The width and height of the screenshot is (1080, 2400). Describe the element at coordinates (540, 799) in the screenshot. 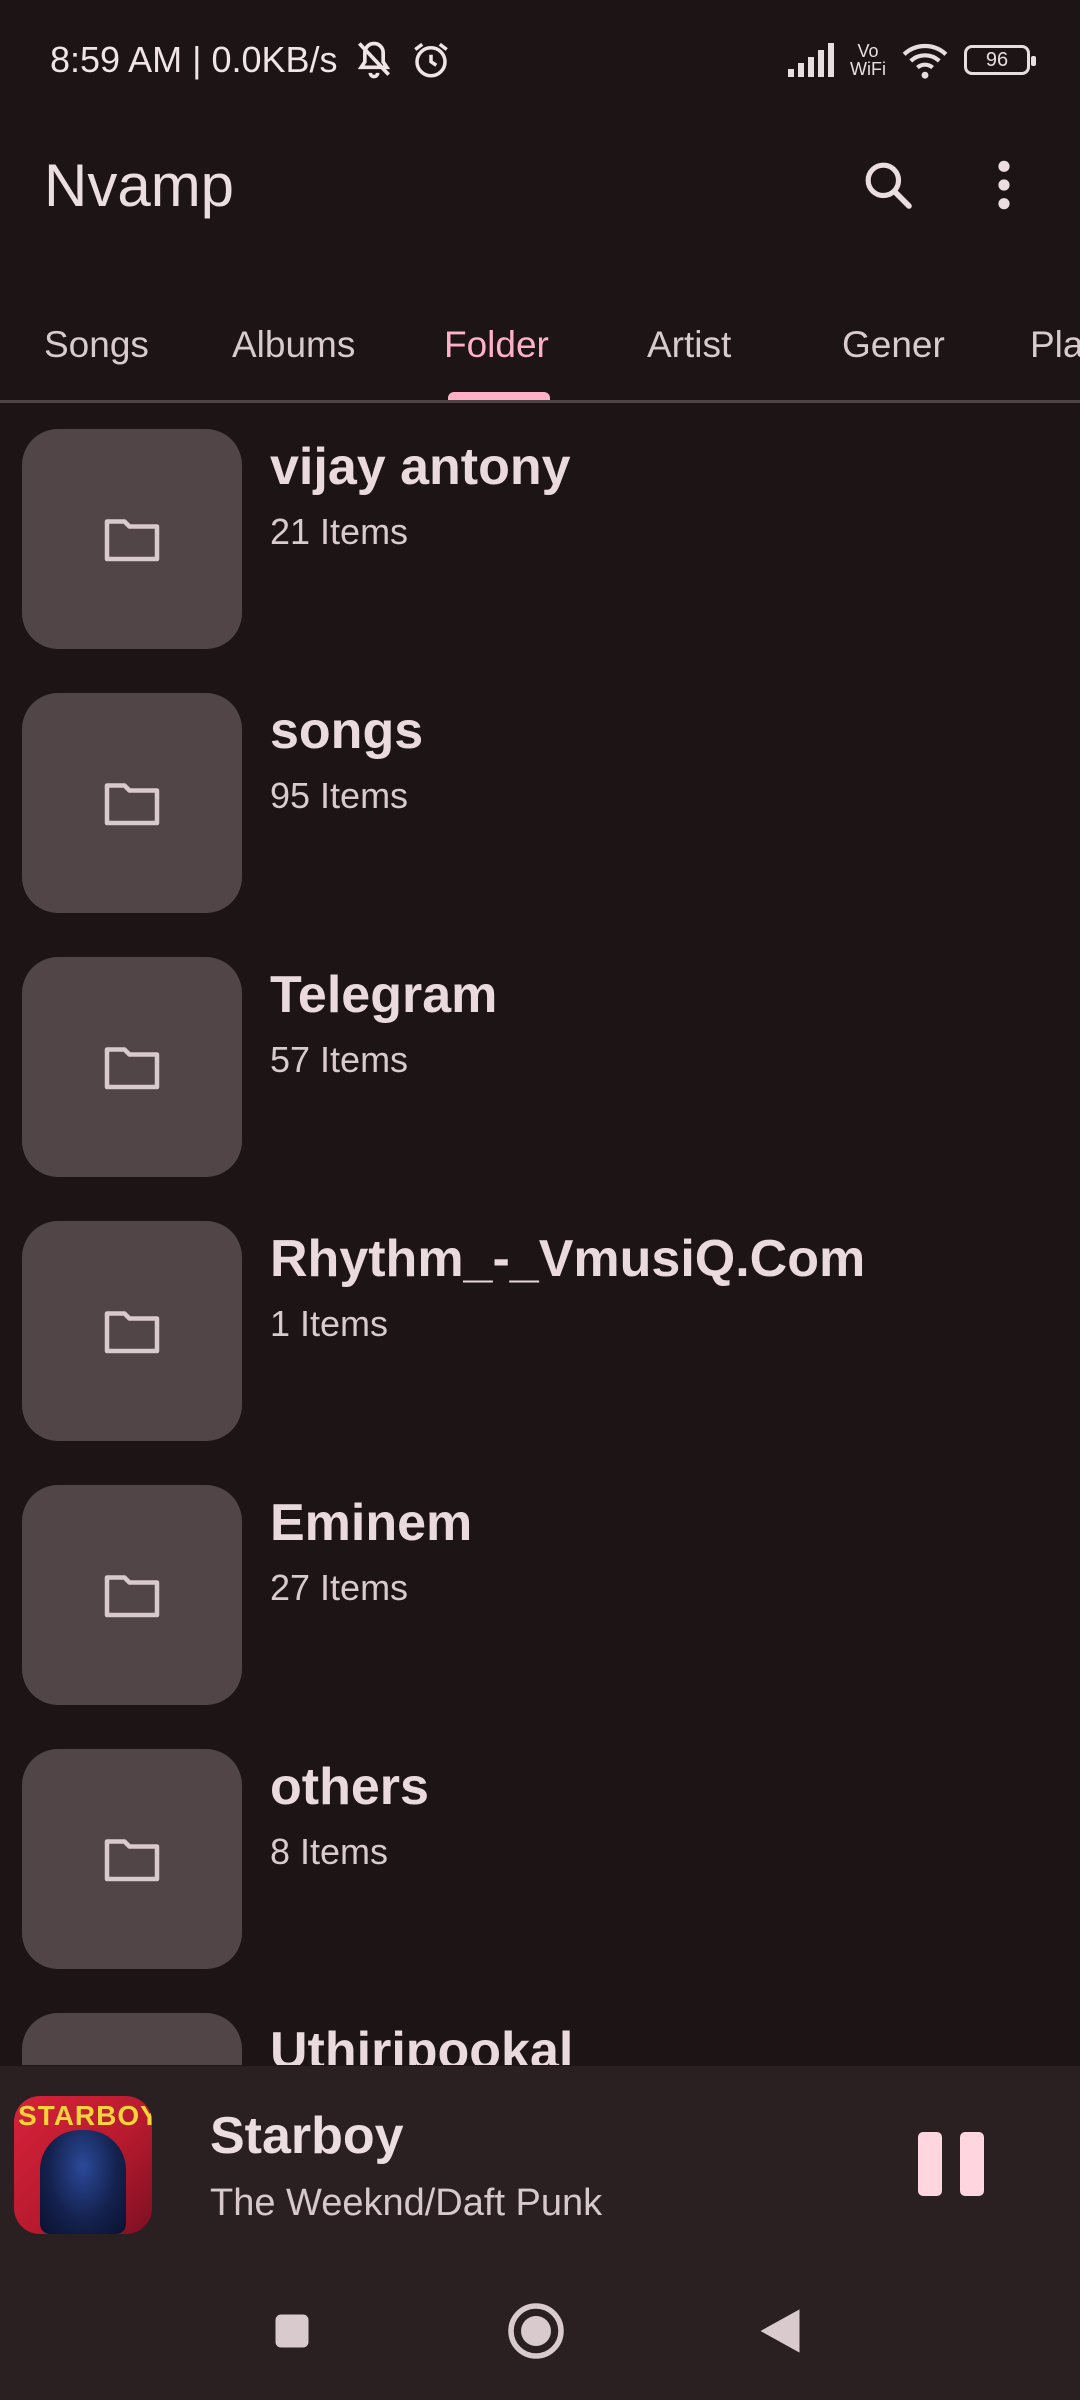

I see `list-item: songs 95 Items` at that location.